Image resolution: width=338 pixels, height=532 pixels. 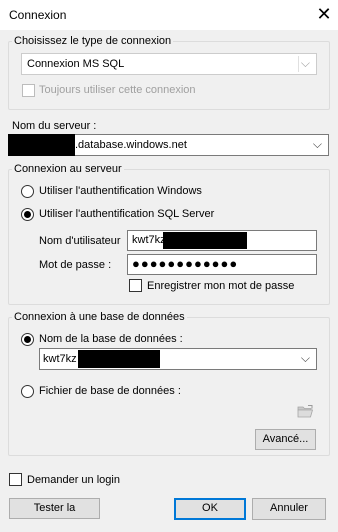 I want to click on test-button: Tester la, so click(x=54, y=508).